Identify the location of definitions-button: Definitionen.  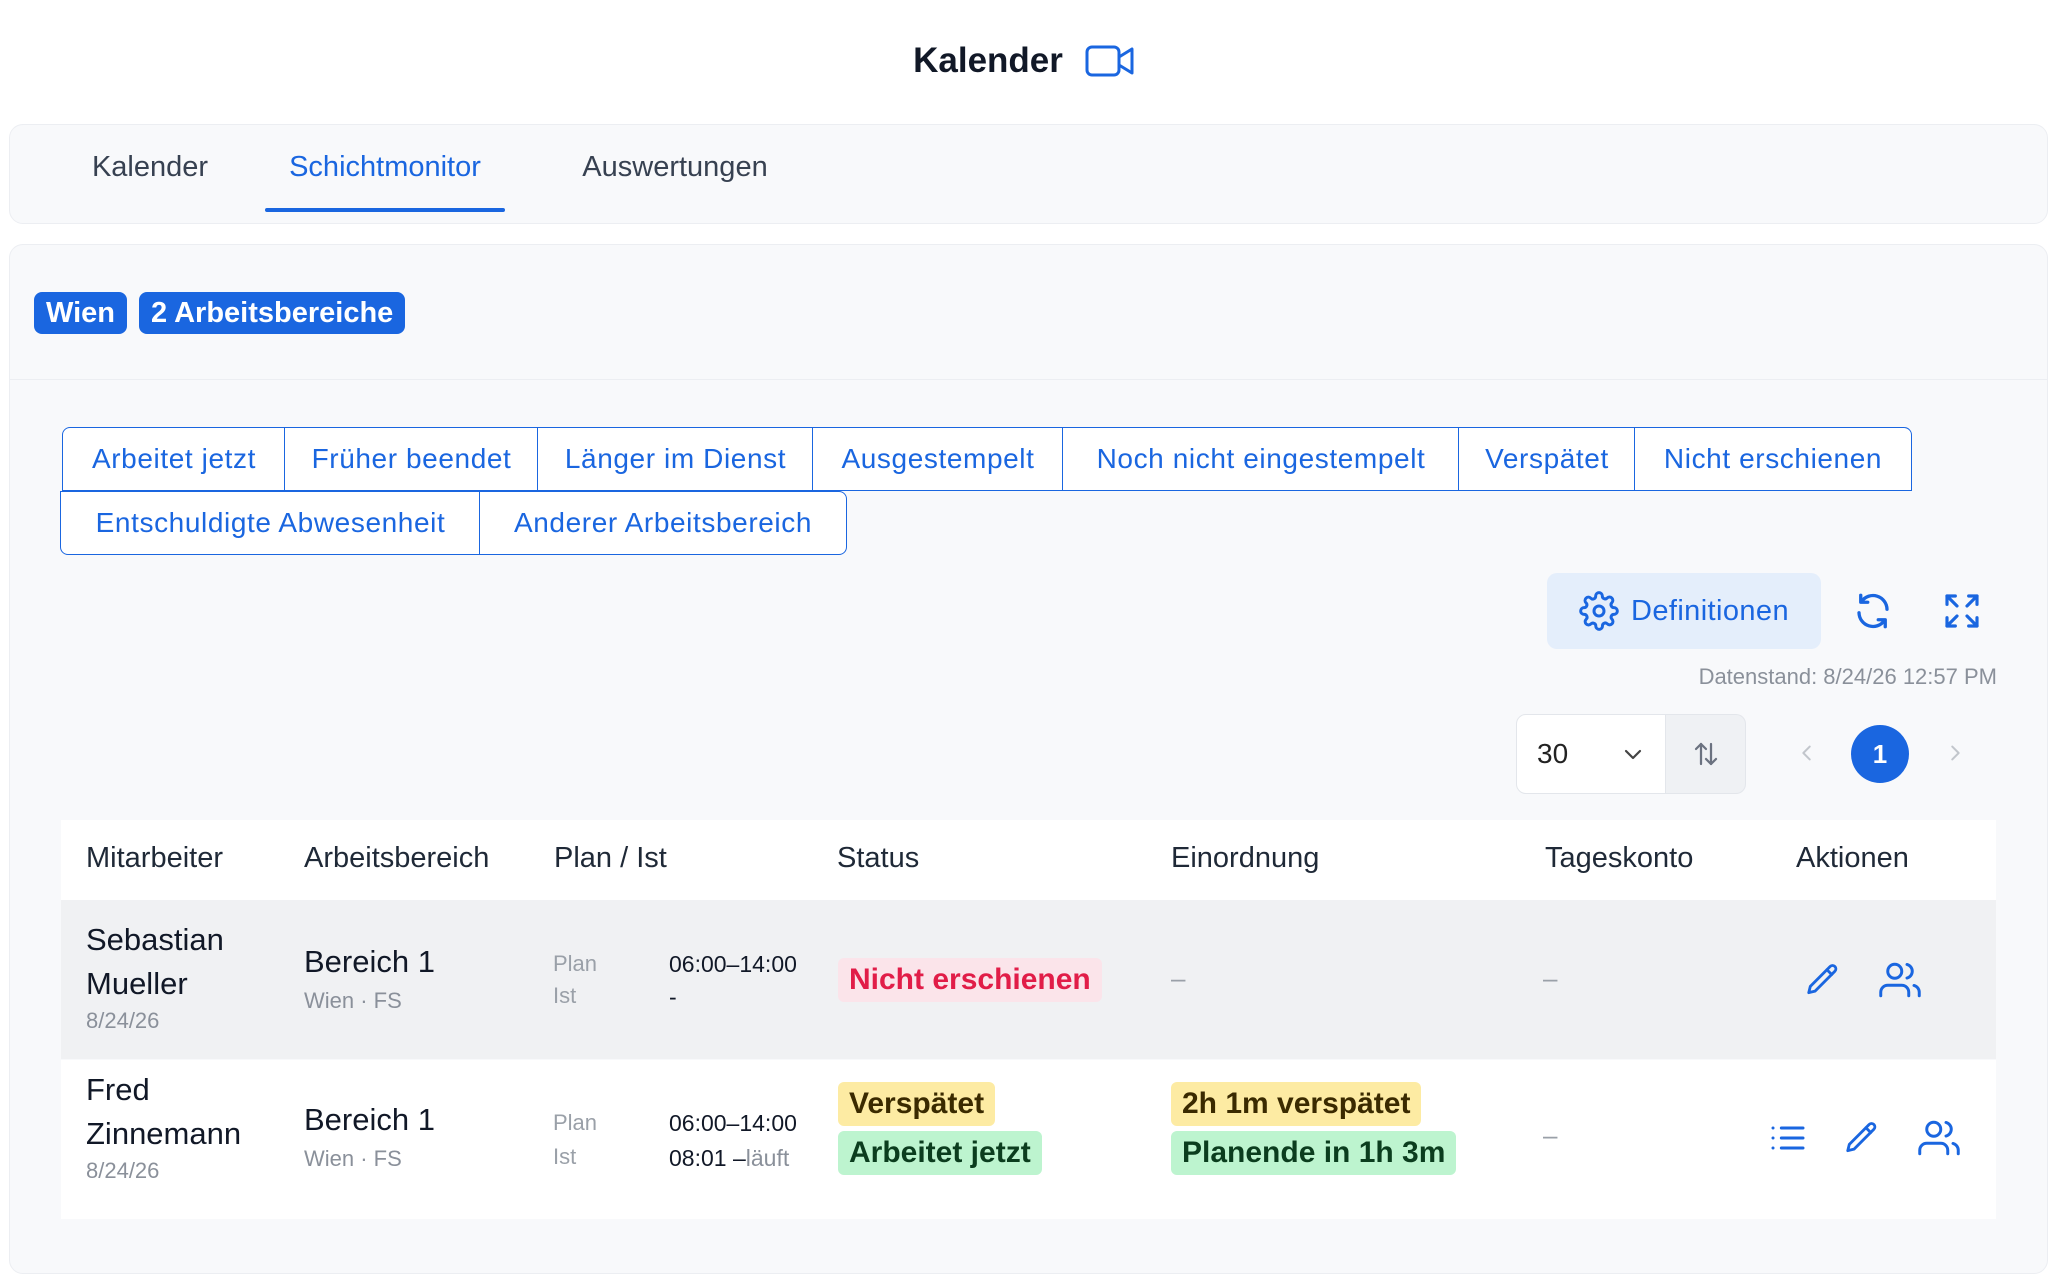
(1684, 611).